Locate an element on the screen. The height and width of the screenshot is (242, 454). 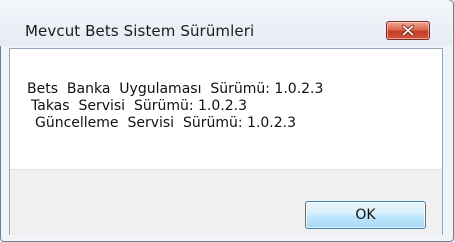
window-title: Mevcut Bets Sistem Sürümleri is located at coordinates (140, 31).